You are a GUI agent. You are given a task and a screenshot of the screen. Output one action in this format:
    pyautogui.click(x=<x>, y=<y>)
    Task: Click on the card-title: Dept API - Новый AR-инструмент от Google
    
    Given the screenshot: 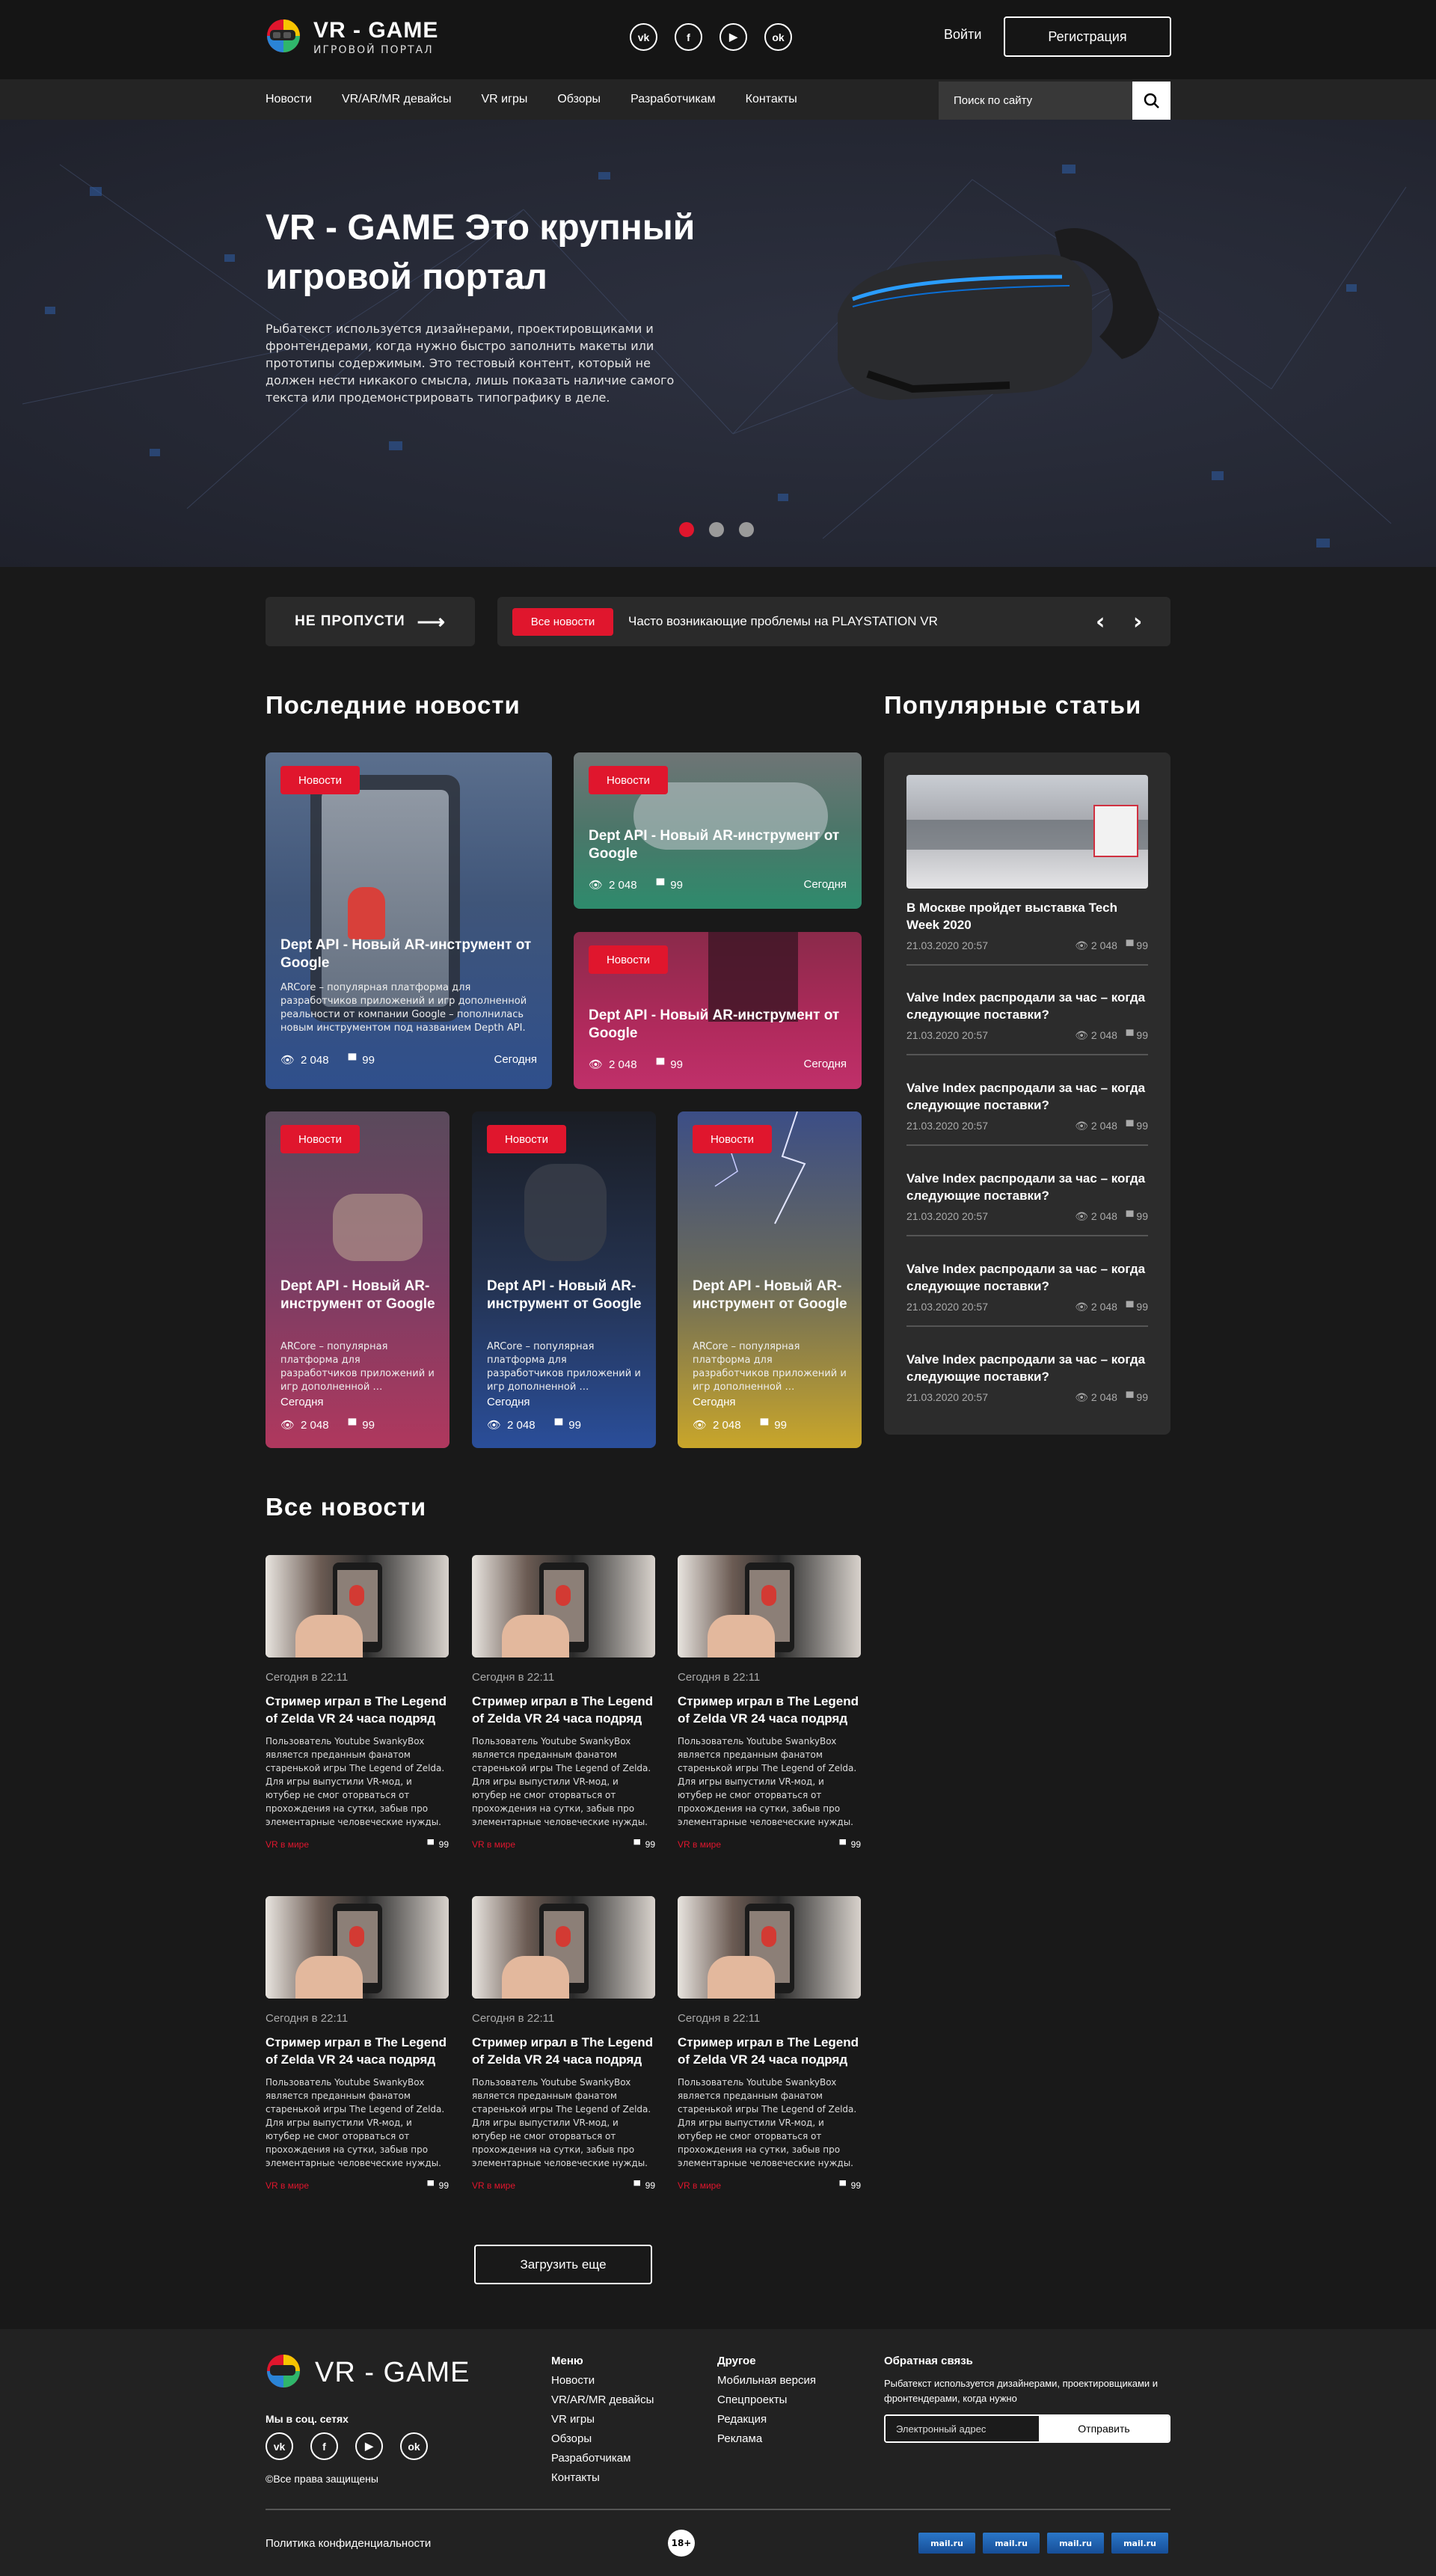 What is the action you would take?
    pyautogui.click(x=406, y=954)
    